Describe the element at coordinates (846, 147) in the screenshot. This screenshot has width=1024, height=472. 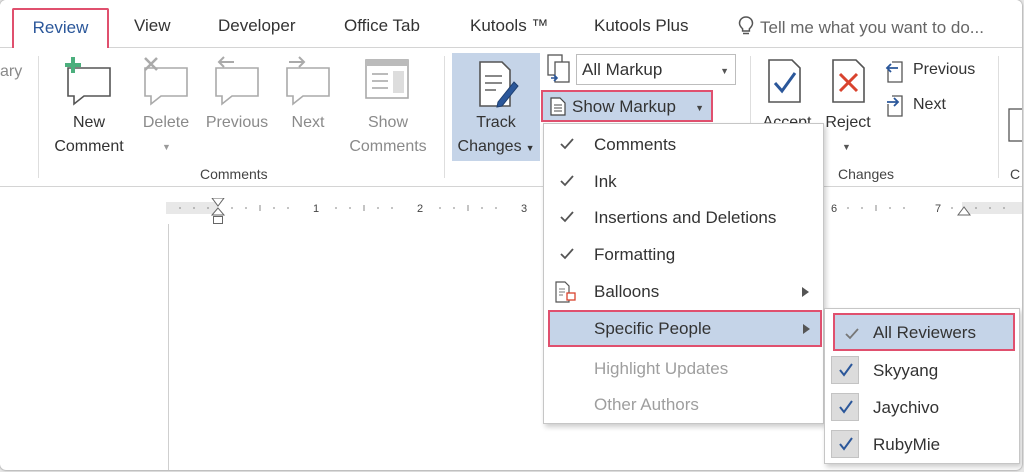
I see `reject-caret-icon: ▼` at that location.